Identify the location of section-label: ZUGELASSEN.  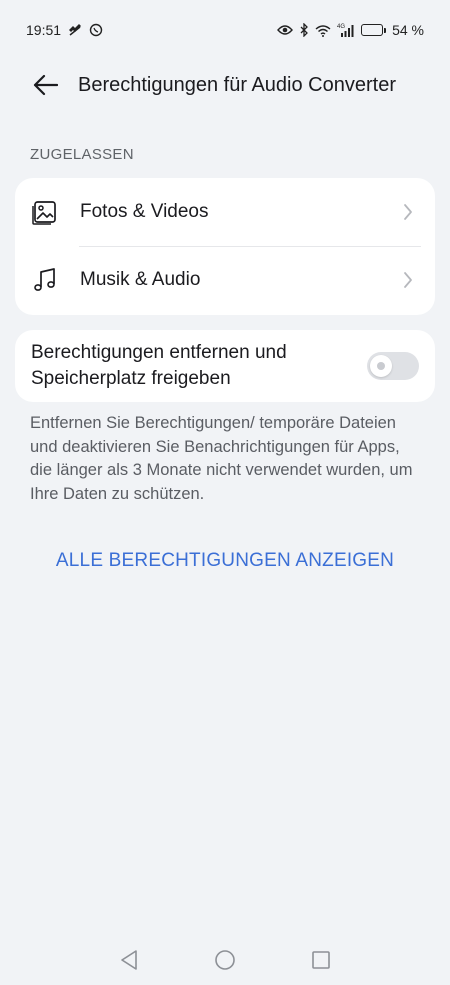
(82, 154).